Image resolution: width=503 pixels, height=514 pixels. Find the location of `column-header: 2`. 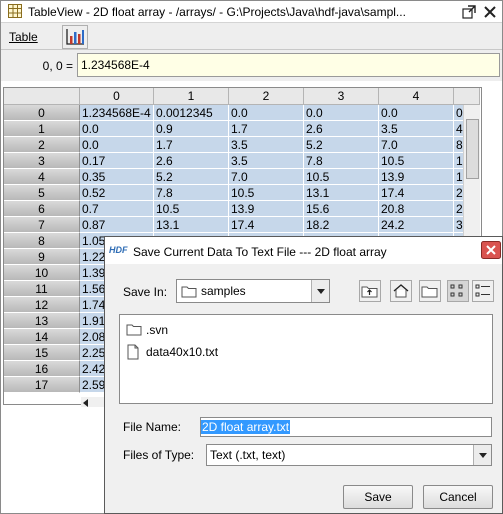

column-header: 2 is located at coordinates (266, 96).